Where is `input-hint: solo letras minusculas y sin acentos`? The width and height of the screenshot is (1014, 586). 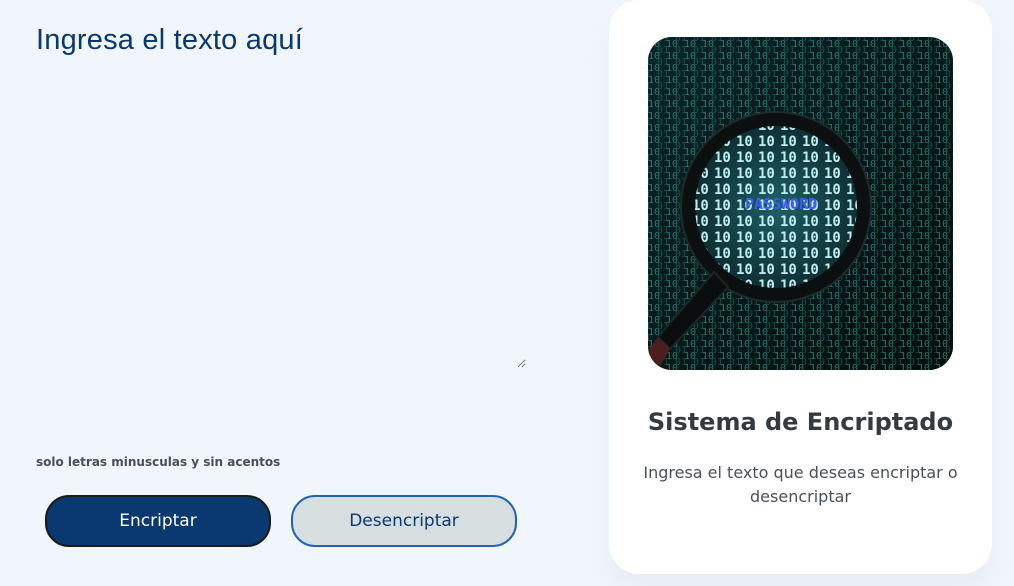 input-hint: solo letras minusculas y sin acentos is located at coordinates (158, 462).